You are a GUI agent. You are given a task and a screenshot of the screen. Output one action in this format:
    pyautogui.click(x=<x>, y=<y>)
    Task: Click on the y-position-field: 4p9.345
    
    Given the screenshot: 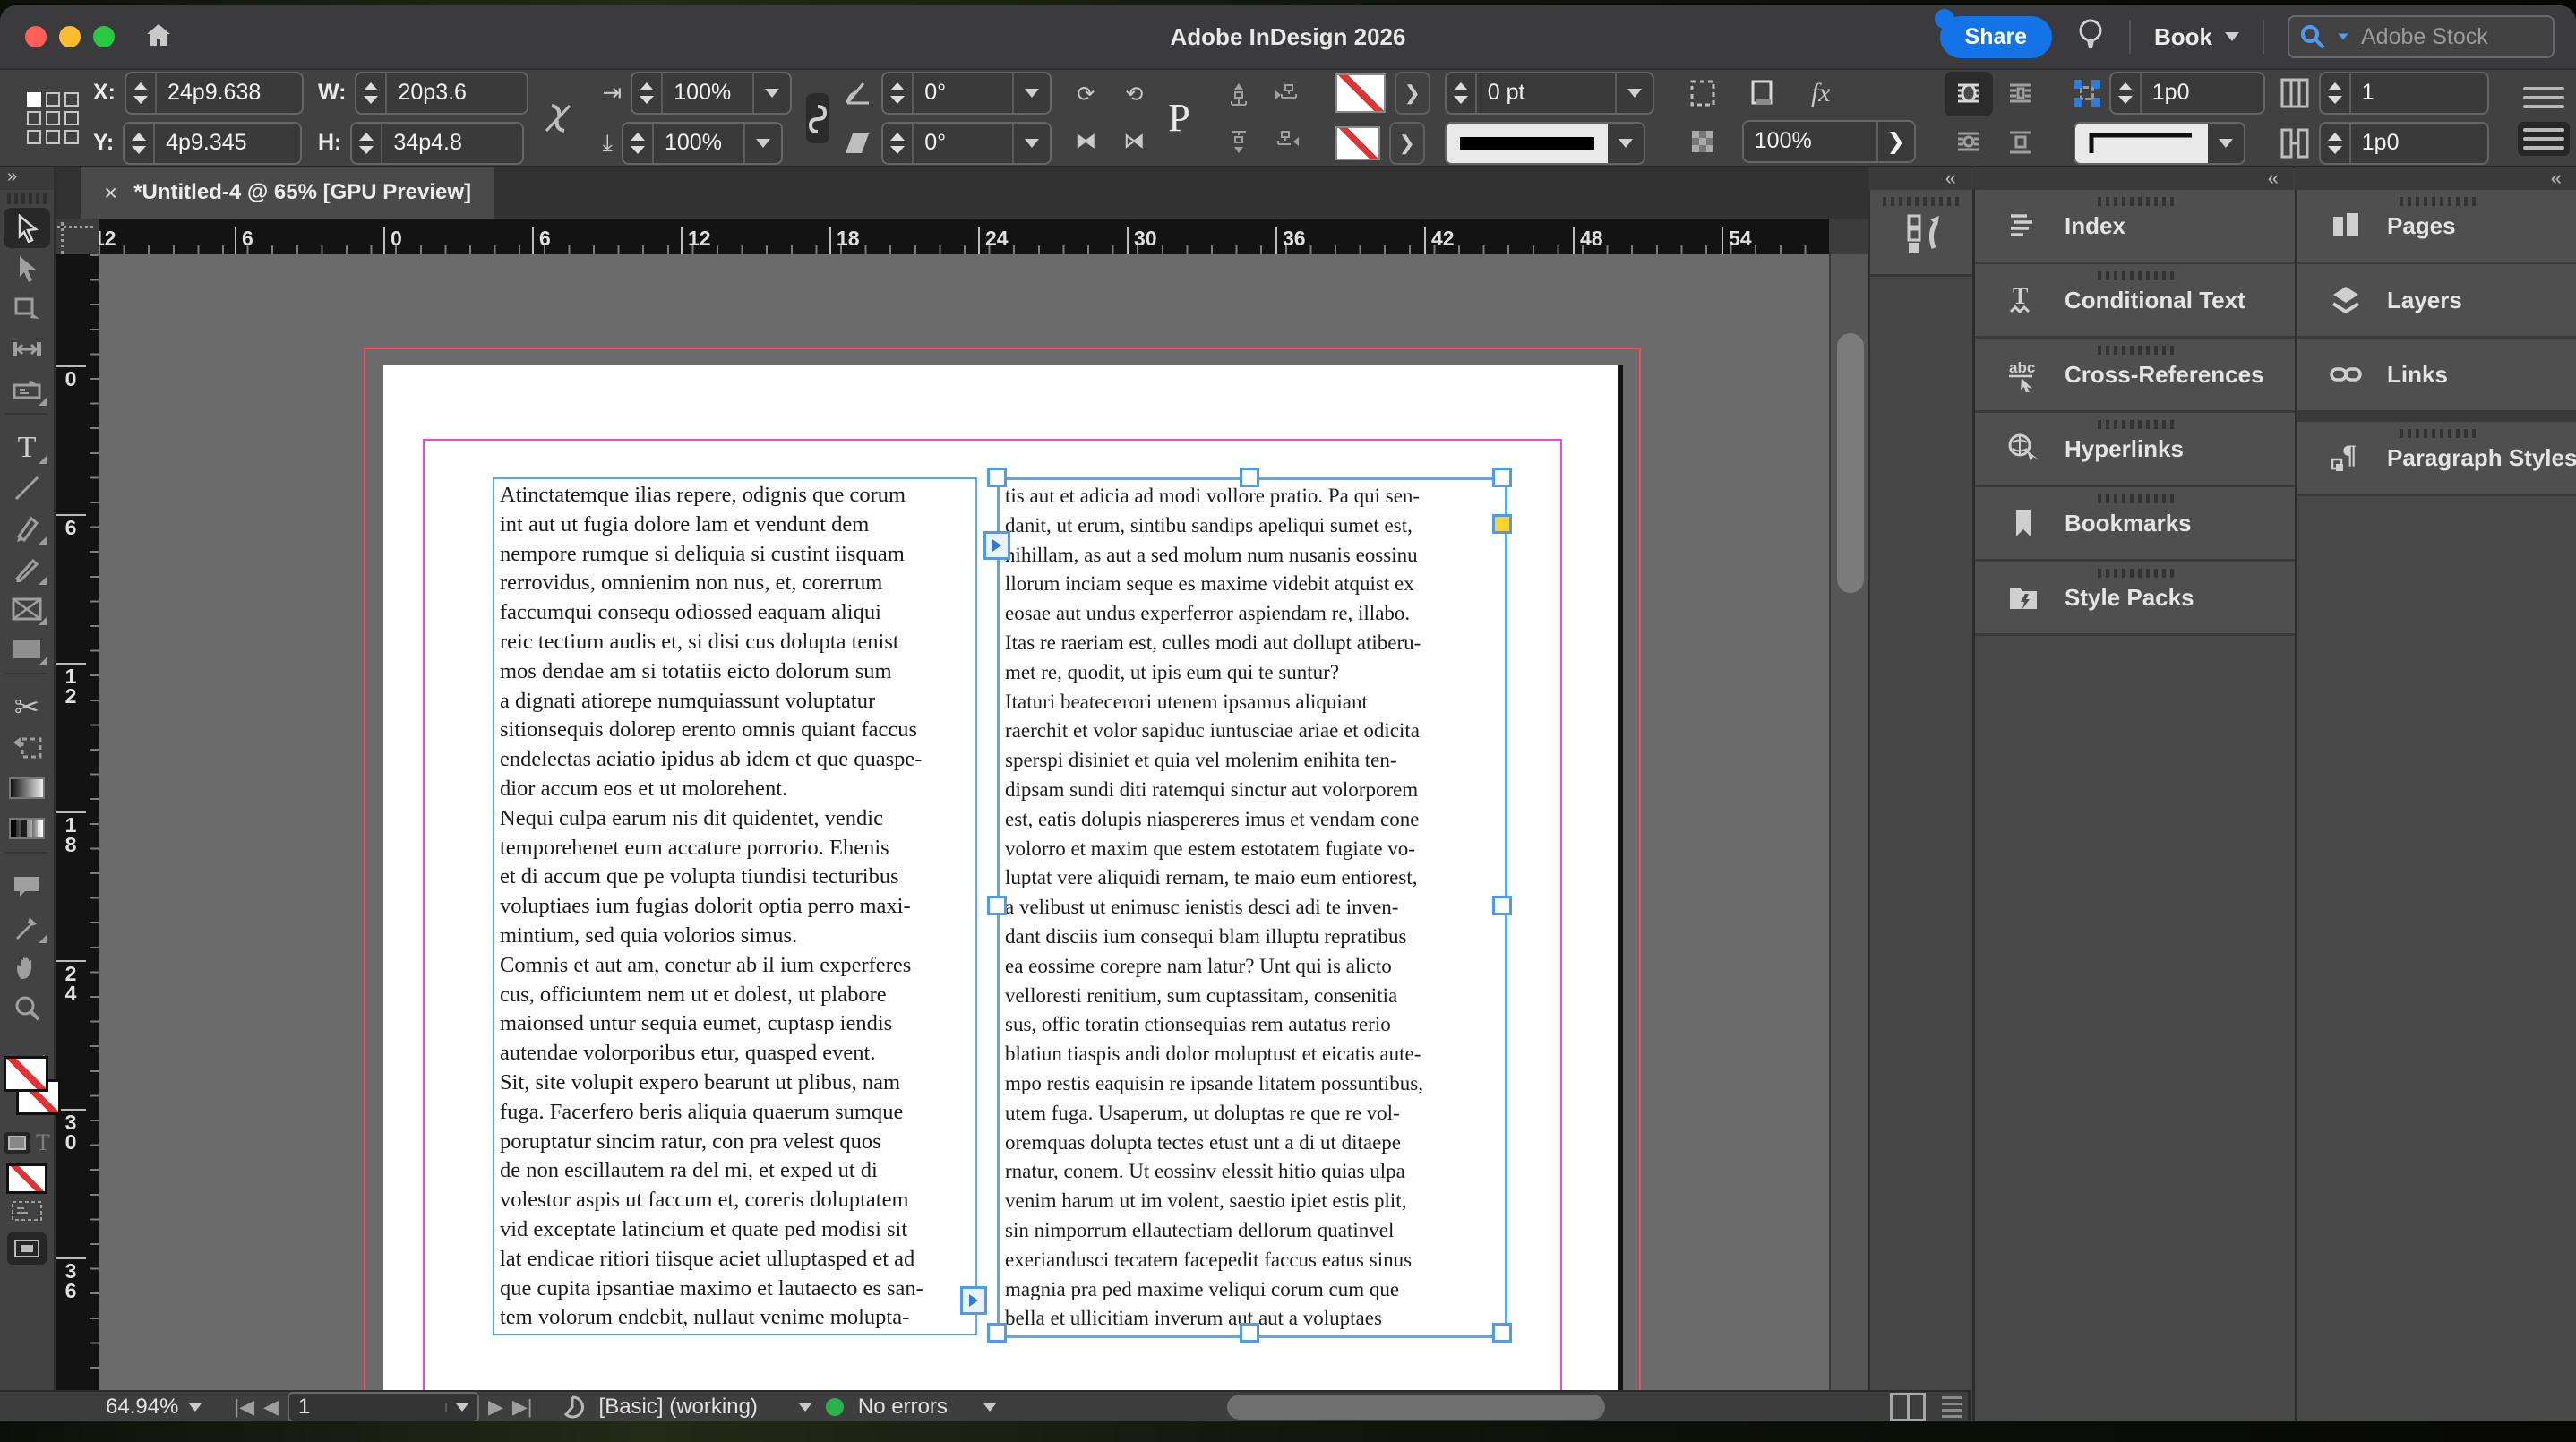 What is the action you would take?
    pyautogui.click(x=213, y=143)
    